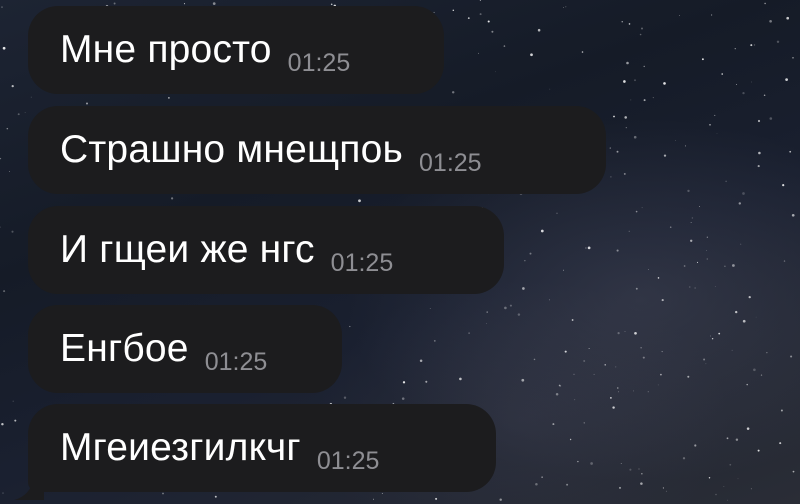  I want to click on message-bubble: Мне просто 01:25, so click(236, 50).